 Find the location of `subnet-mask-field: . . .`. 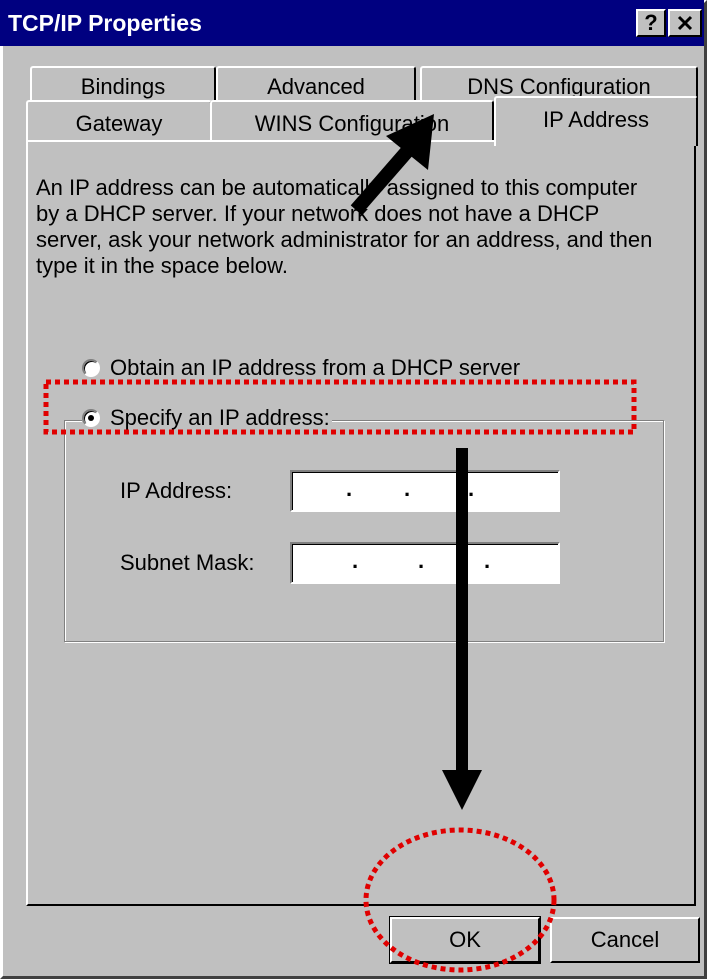

subnet-mask-field: . . . is located at coordinates (425, 563).